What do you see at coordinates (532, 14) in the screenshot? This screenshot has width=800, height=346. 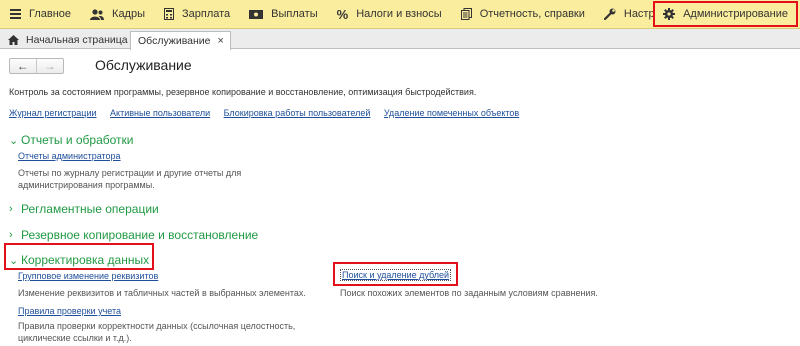 I see `menu-item-label: Отчетность, справки` at bounding box center [532, 14].